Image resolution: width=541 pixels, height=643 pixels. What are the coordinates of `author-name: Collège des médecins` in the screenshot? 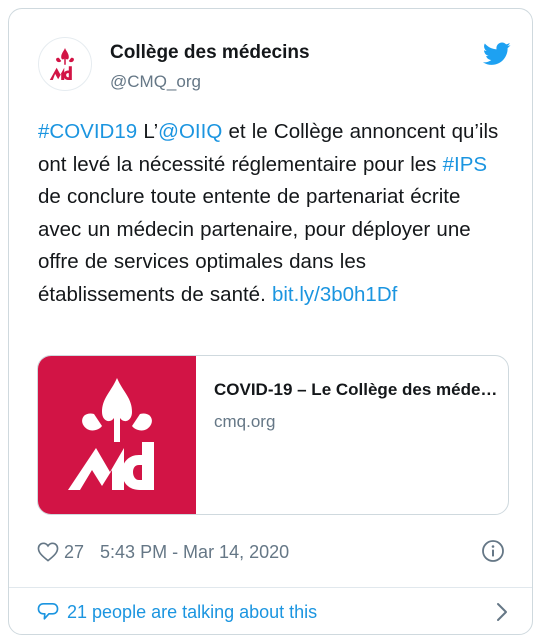 It's located at (210, 53).